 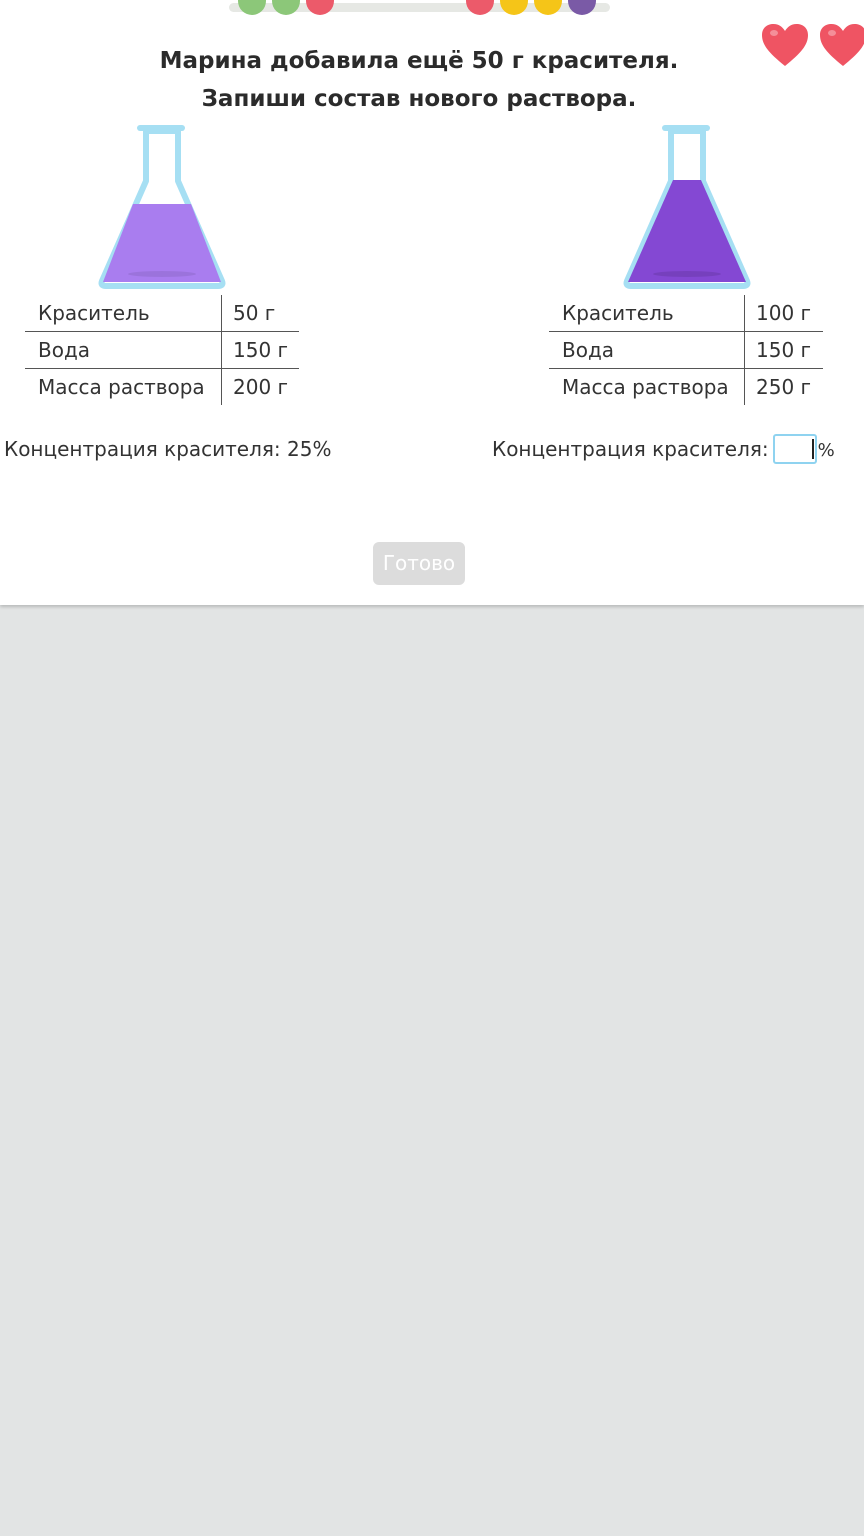 I want to click on row-value: 100 г, so click(x=783, y=313).